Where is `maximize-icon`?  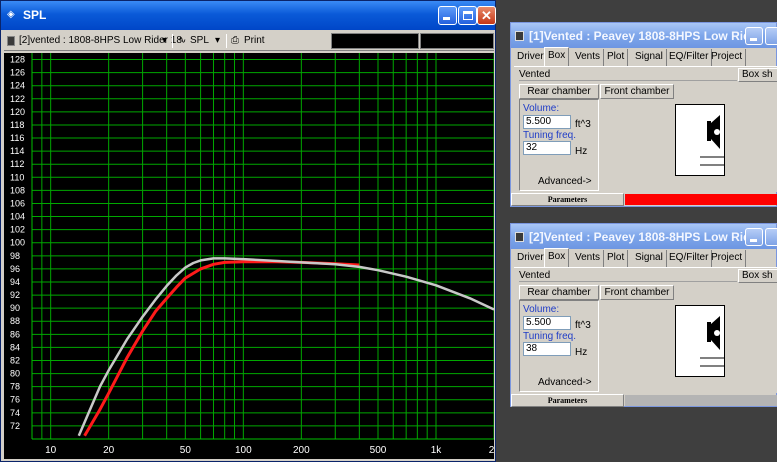
maximize-icon is located at coordinates (468, 15).